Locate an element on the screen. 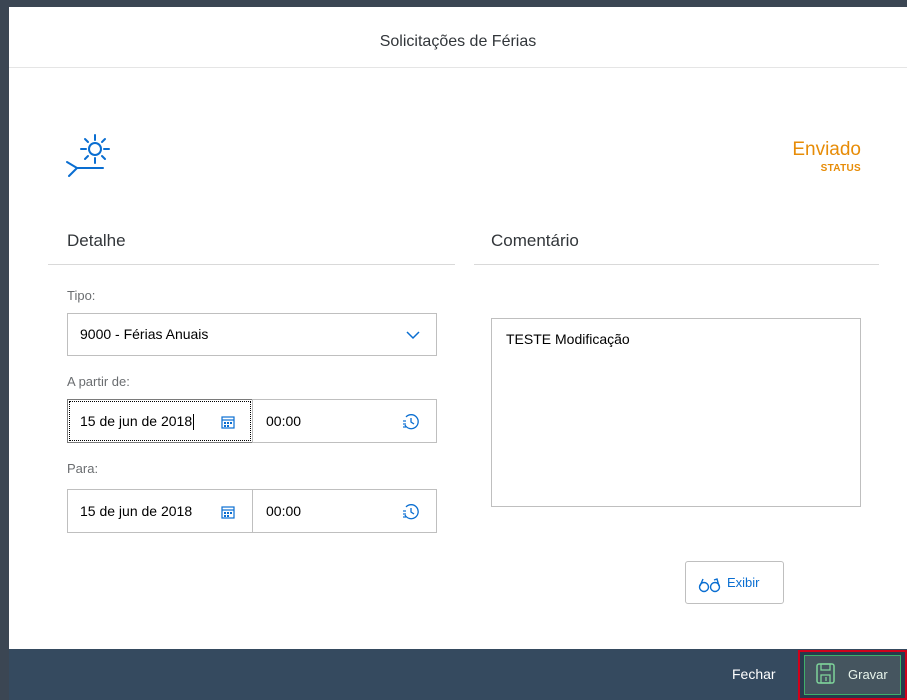 The width and height of the screenshot is (907, 700). to-label: Para: is located at coordinates (83, 468).